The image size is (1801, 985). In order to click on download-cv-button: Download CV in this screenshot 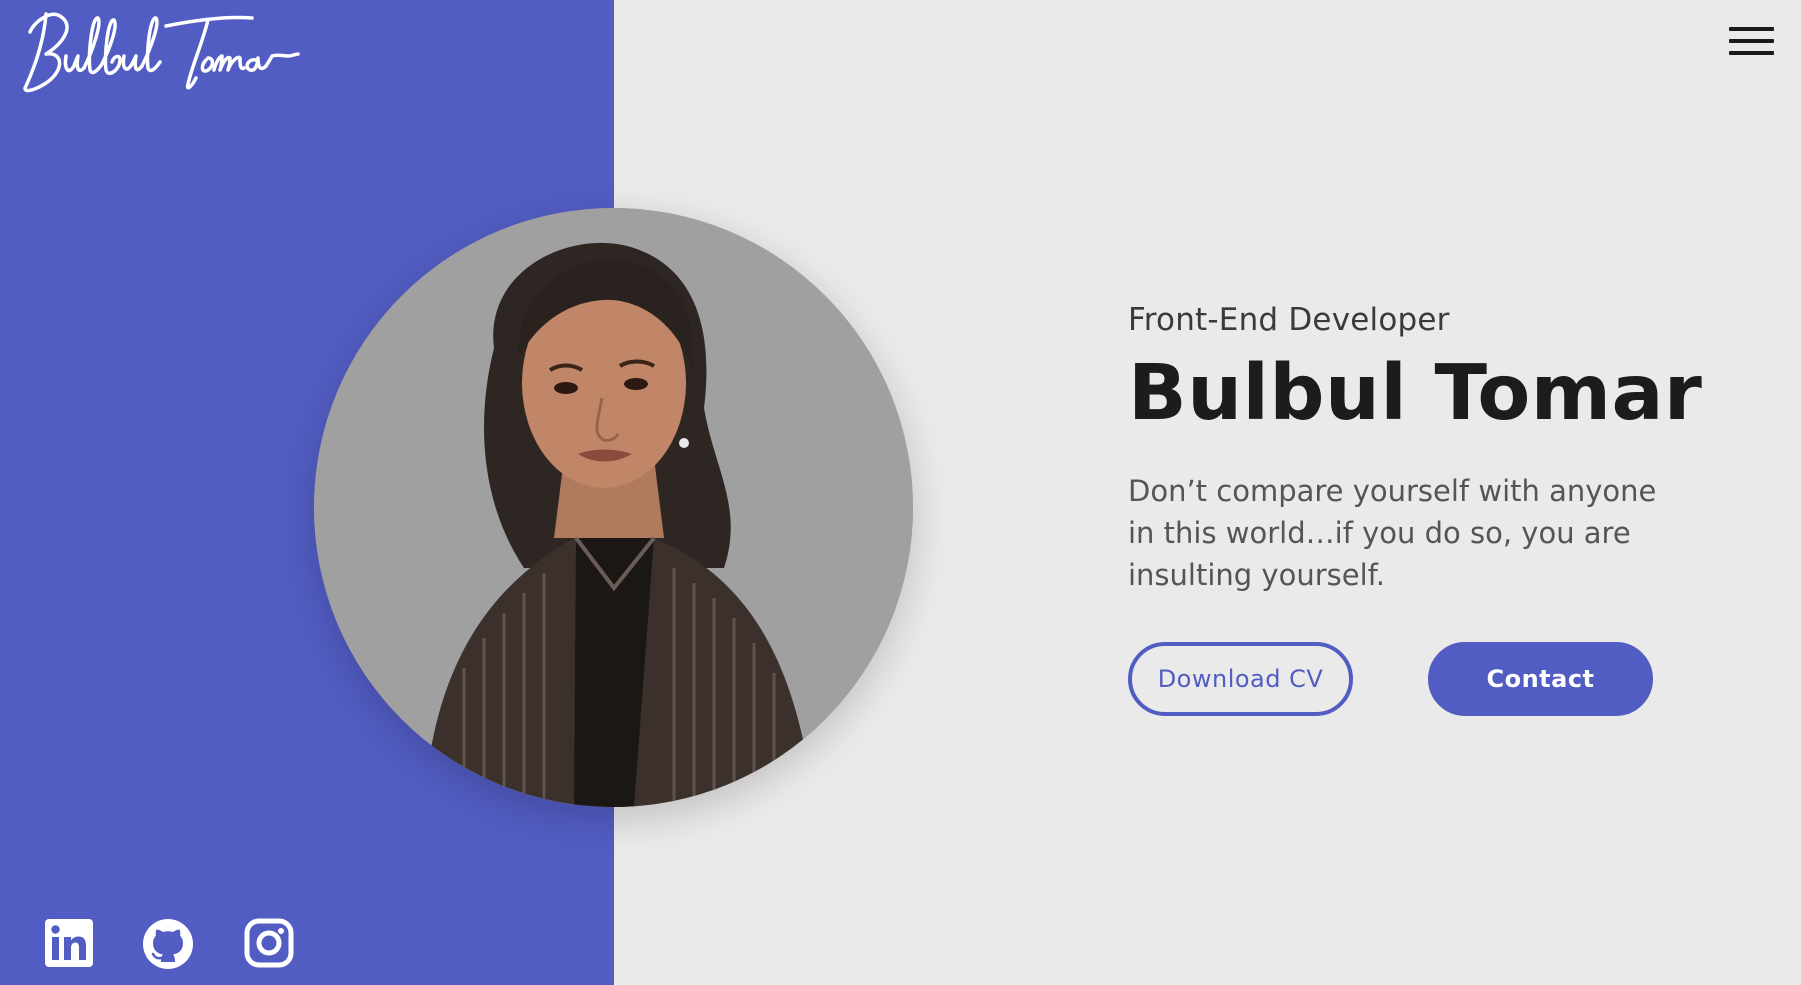, I will do `click(1240, 679)`.